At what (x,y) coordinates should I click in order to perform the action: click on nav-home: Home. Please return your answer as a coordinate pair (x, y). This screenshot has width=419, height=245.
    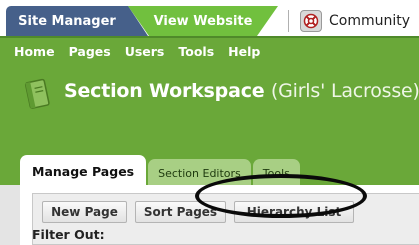
    Looking at the image, I should click on (34, 51).